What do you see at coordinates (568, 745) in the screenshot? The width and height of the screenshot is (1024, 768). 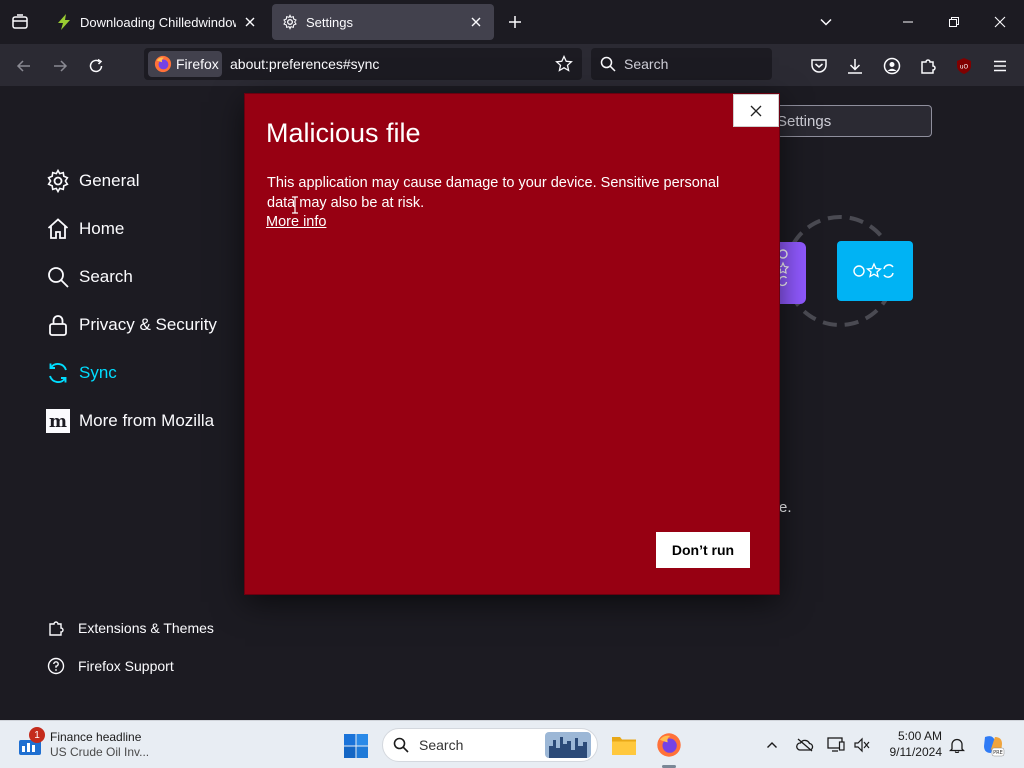 I see `search-highlight-image` at bounding box center [568, 745].